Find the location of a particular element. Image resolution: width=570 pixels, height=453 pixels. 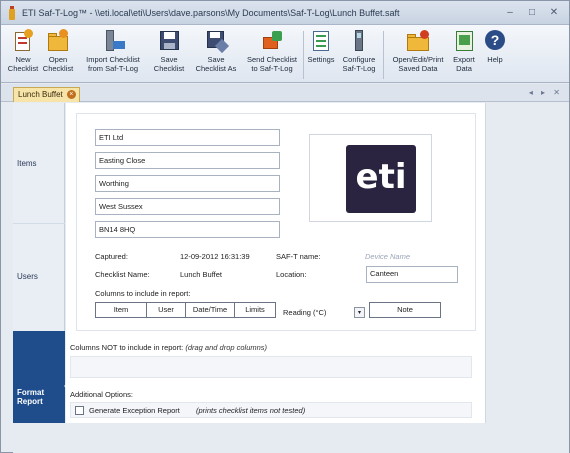

column-limits: Limits is located at coordinates (255, 310).